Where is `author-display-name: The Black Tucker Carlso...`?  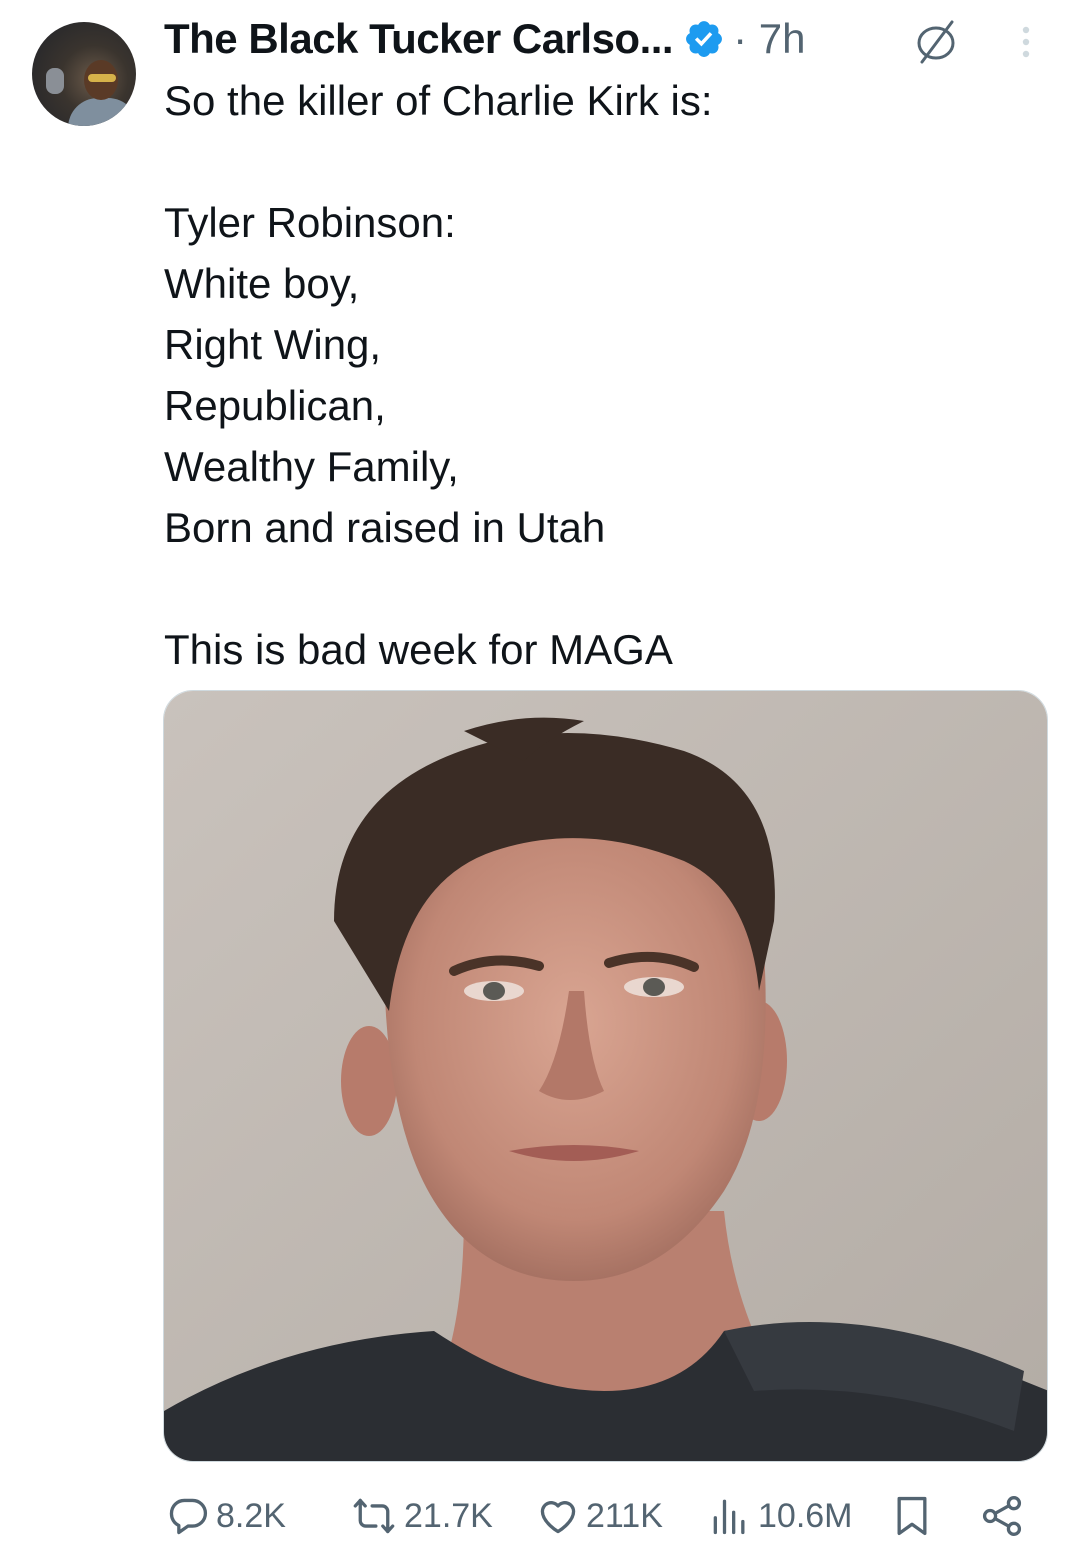
author-display-name: The Black Tucker Carlso... is located at coordinates (419, 39).